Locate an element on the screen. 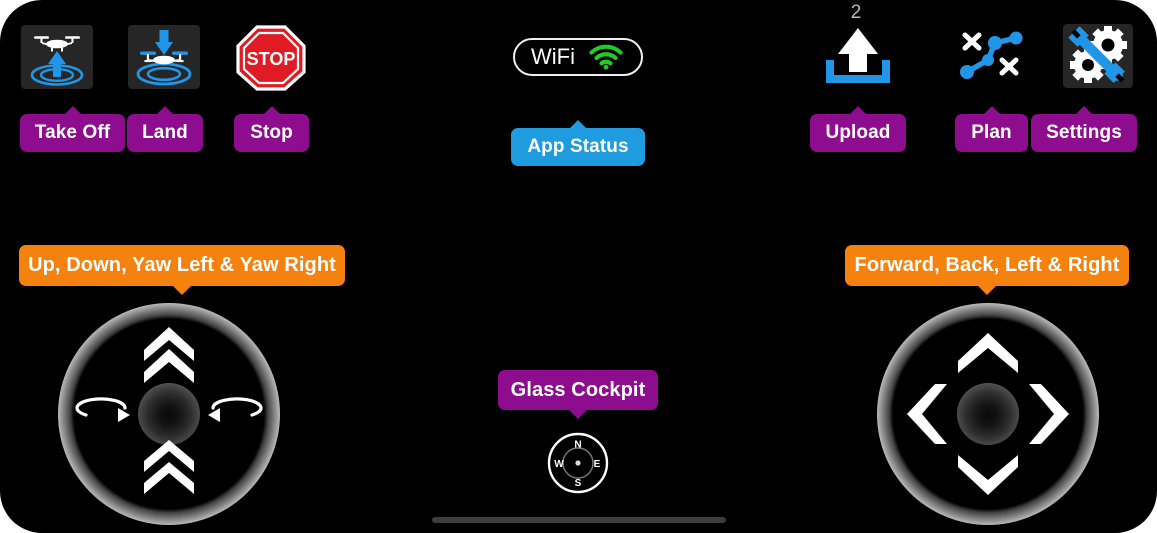 The width and height of the screenshot is (1157, 533). drone-take-off-icon is located at coordinates (57, 57).